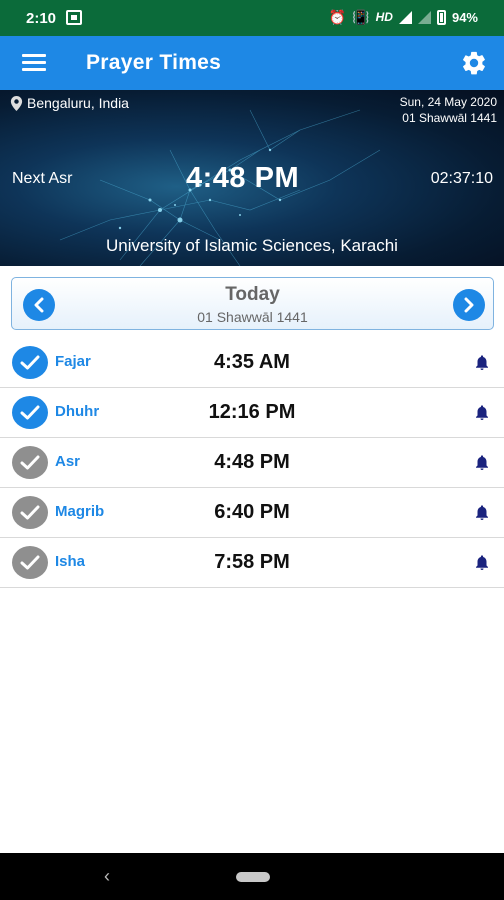 The image size is (504, 900). What do you see at coordinates (74, 17) in the screenshot?
I see `screenshot-icon` at bounding box center [74, 17].